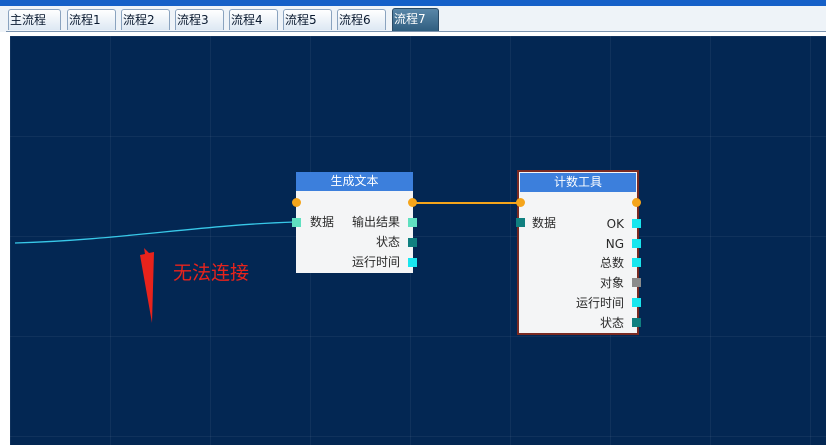  I want to click on output-label-object: 对象, so click(611, 283).